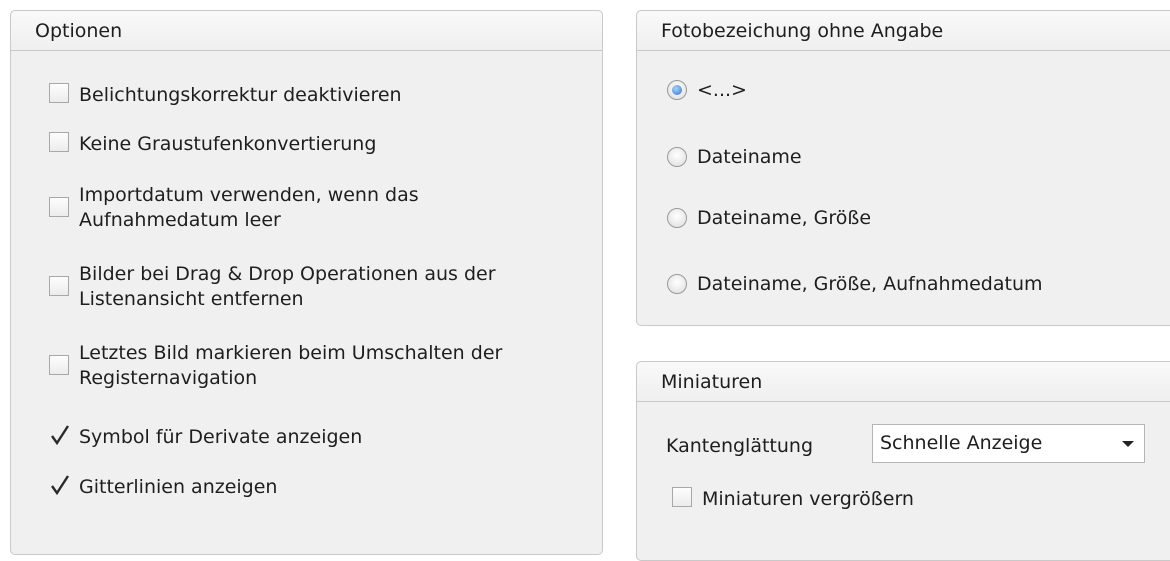 The image size is (1170, 561). Describe the element at coordinates (221, 437) in the screenshot. I see `option-label: Symbol für Derivate anzeigen` at that location.